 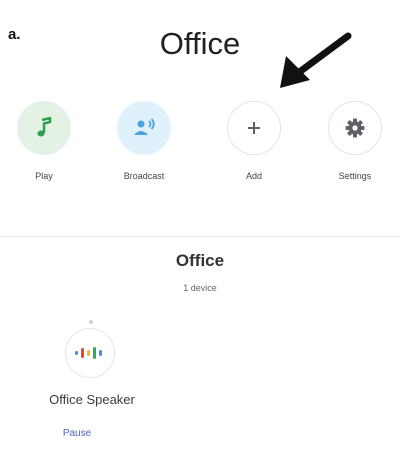 I want to click on music-note-icon, so click(x=44, y=127).